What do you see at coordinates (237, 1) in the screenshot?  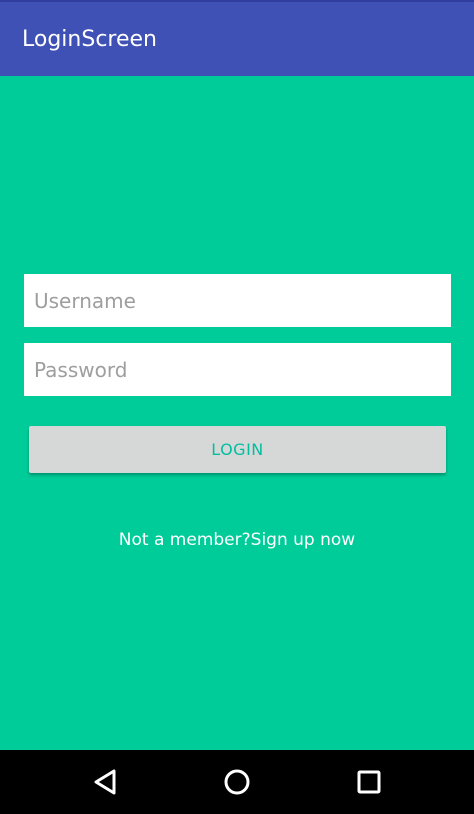 I see `status-bar-strip` at bounding box center [237, 1].